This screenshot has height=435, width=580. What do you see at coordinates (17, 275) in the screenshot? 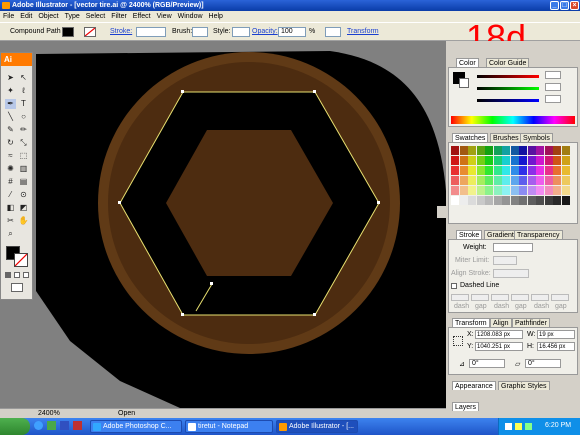
I see `gradient-mode-icon` at bounding box center [17, 275].